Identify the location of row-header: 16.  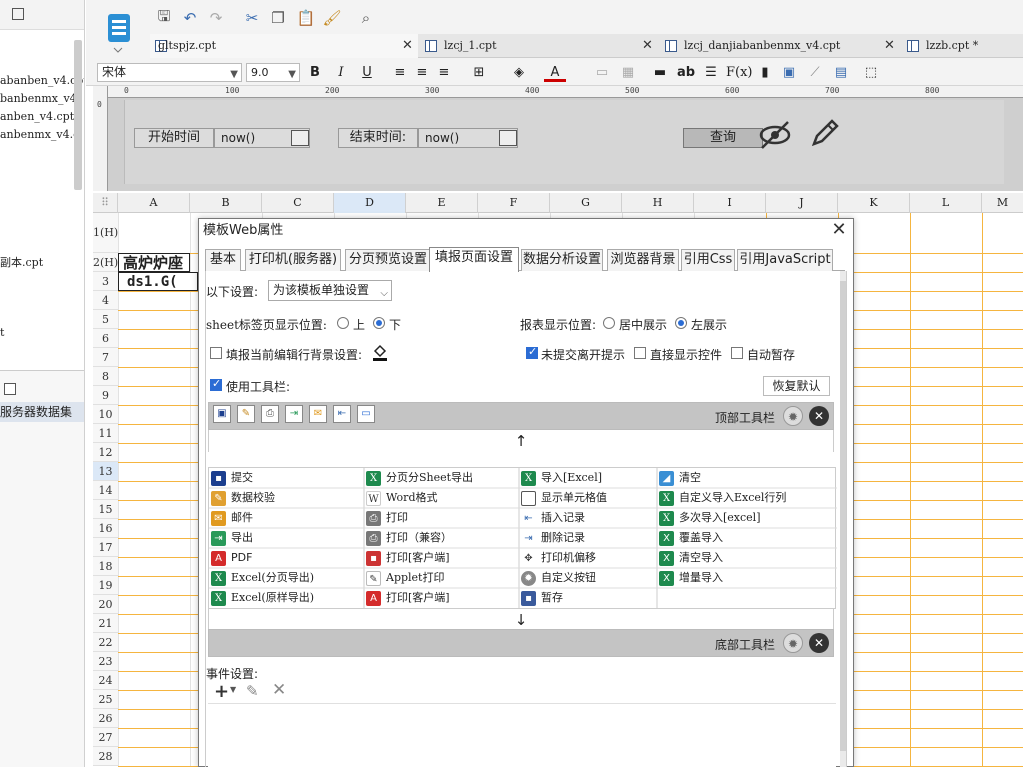
(105, 528).